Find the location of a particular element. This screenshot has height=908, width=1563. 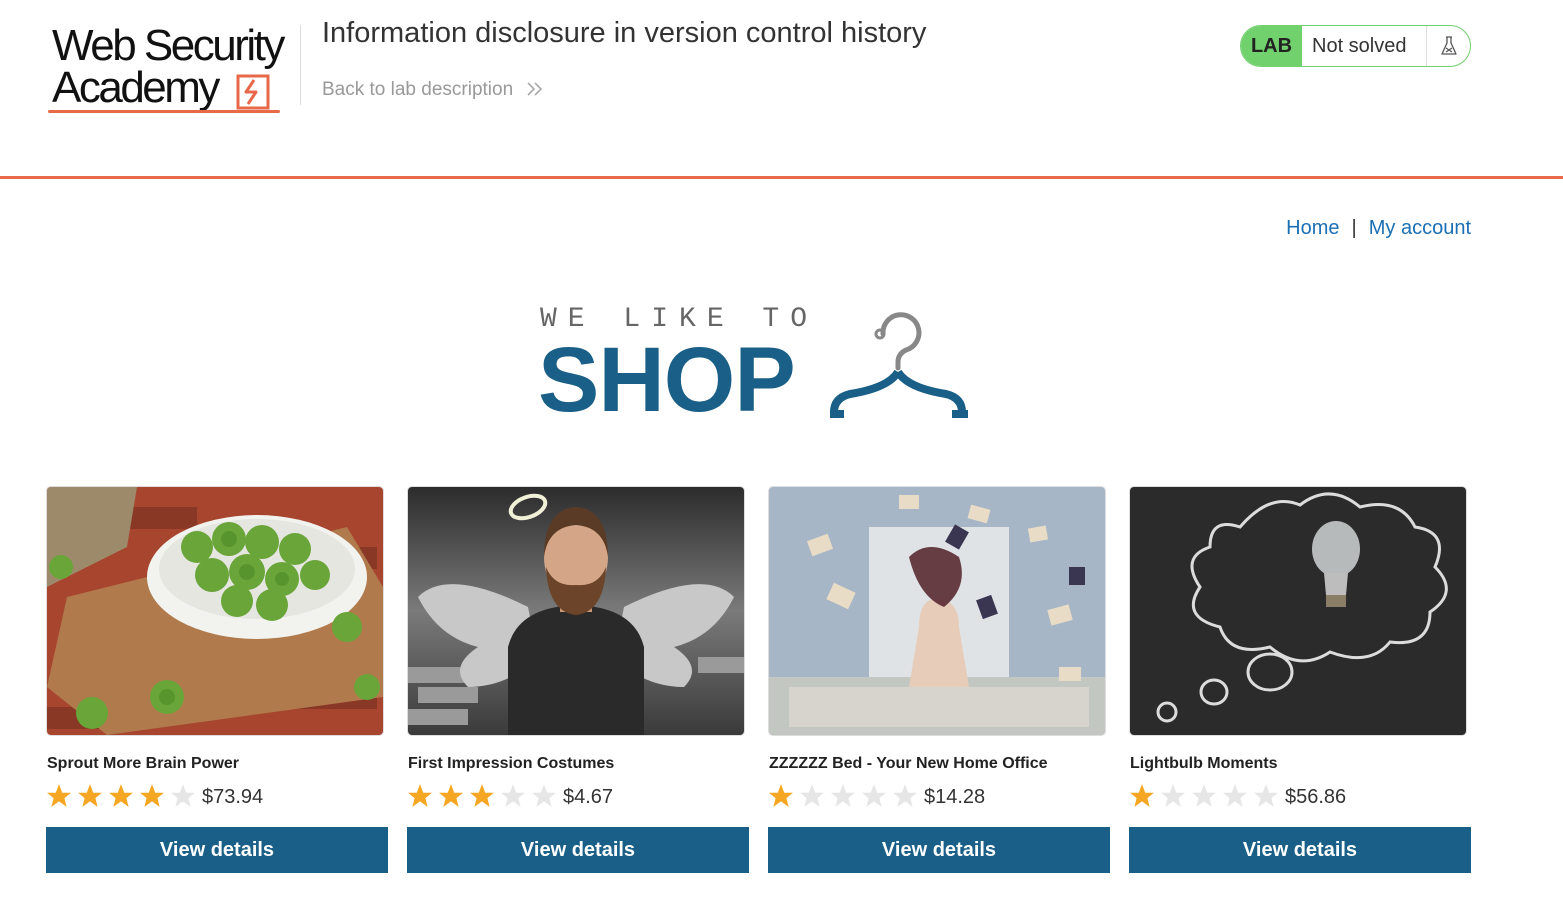

product-image-costume is located at coordinates (576, 611).